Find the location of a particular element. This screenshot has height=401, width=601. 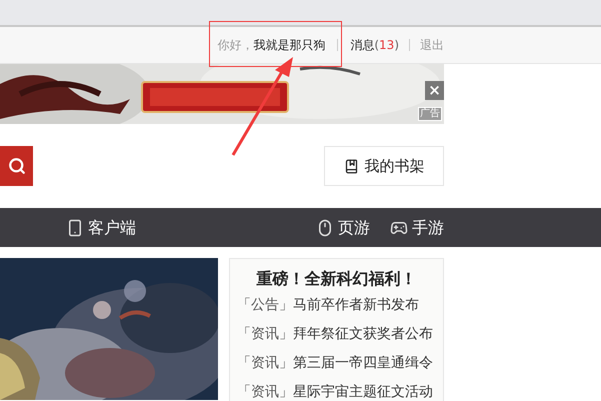

close-ad-button: × is located at coordinates (434, 90).